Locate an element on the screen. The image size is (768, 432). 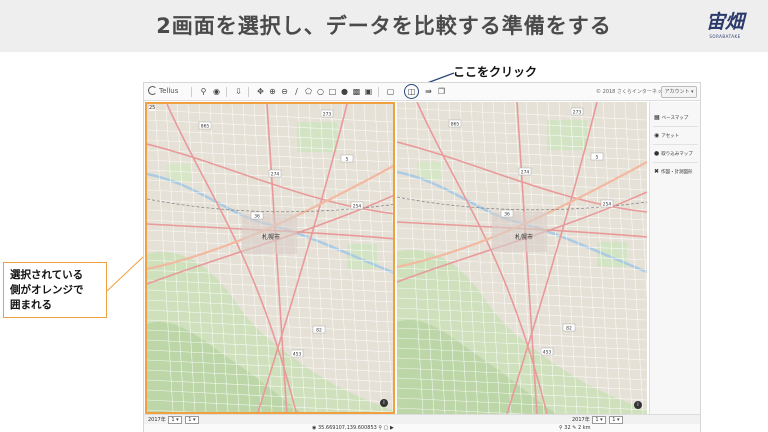
selected-side-annotation: 選択されている 側がオレンジで 囲まれる is located at coordinates (55, 290).